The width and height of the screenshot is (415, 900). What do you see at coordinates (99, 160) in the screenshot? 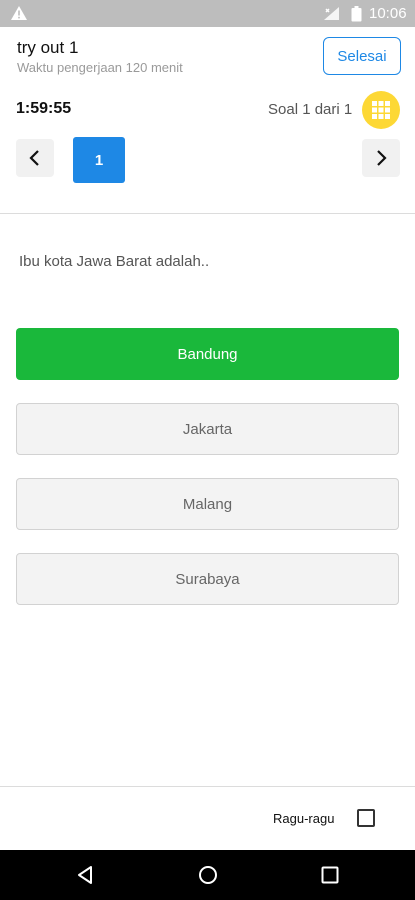
I see `question-number-button: 1` at bounding box center [99, 160].